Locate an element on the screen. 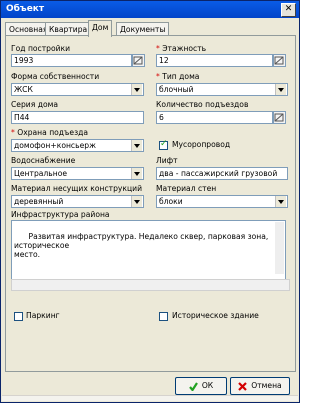  entrances-input: 6 is located at coordinates (214, 117).